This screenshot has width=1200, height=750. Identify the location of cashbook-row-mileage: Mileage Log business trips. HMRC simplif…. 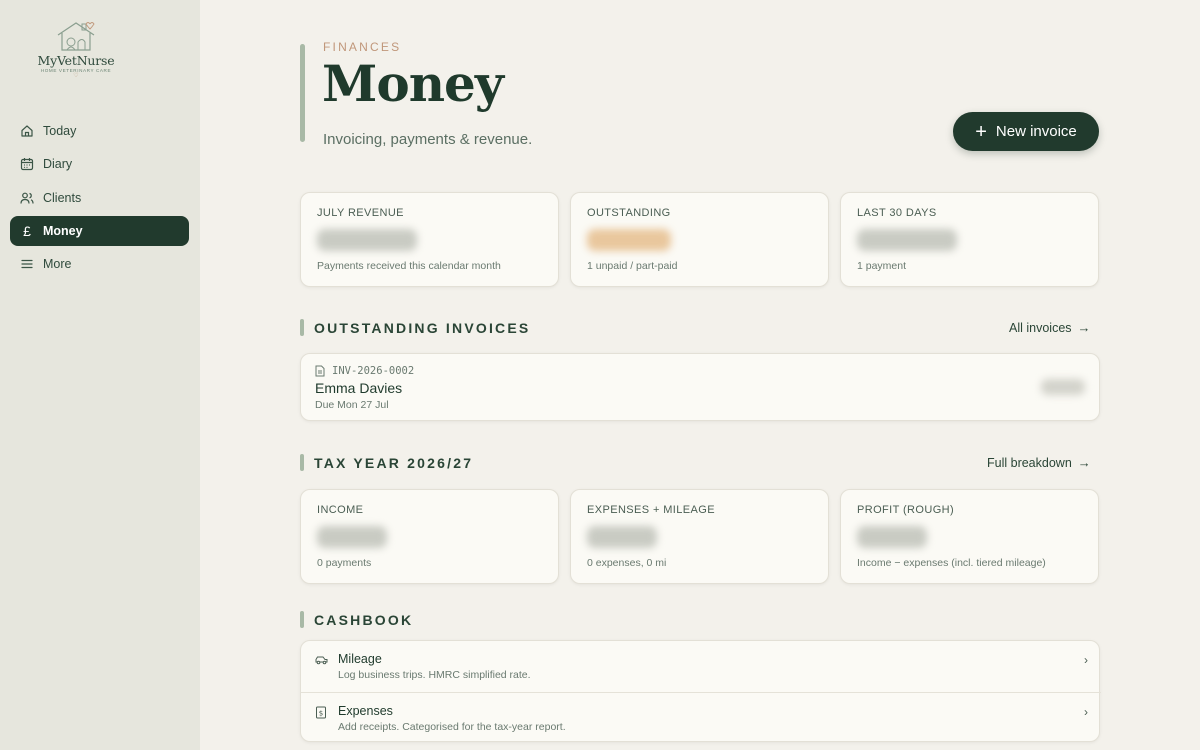
(701, 666).